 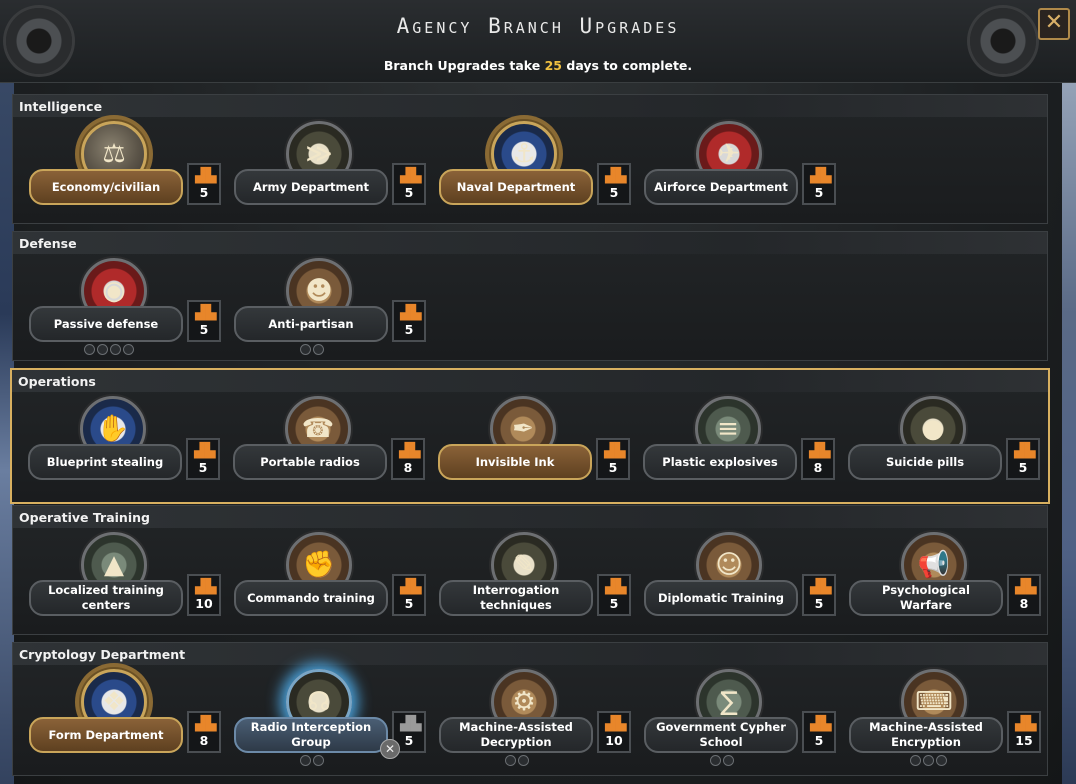 What do you see at coordinates (462, 65) in the screenshot?
I see `subtitle-prefix: Branch Upgrades take` at bounding box center [462, 65].